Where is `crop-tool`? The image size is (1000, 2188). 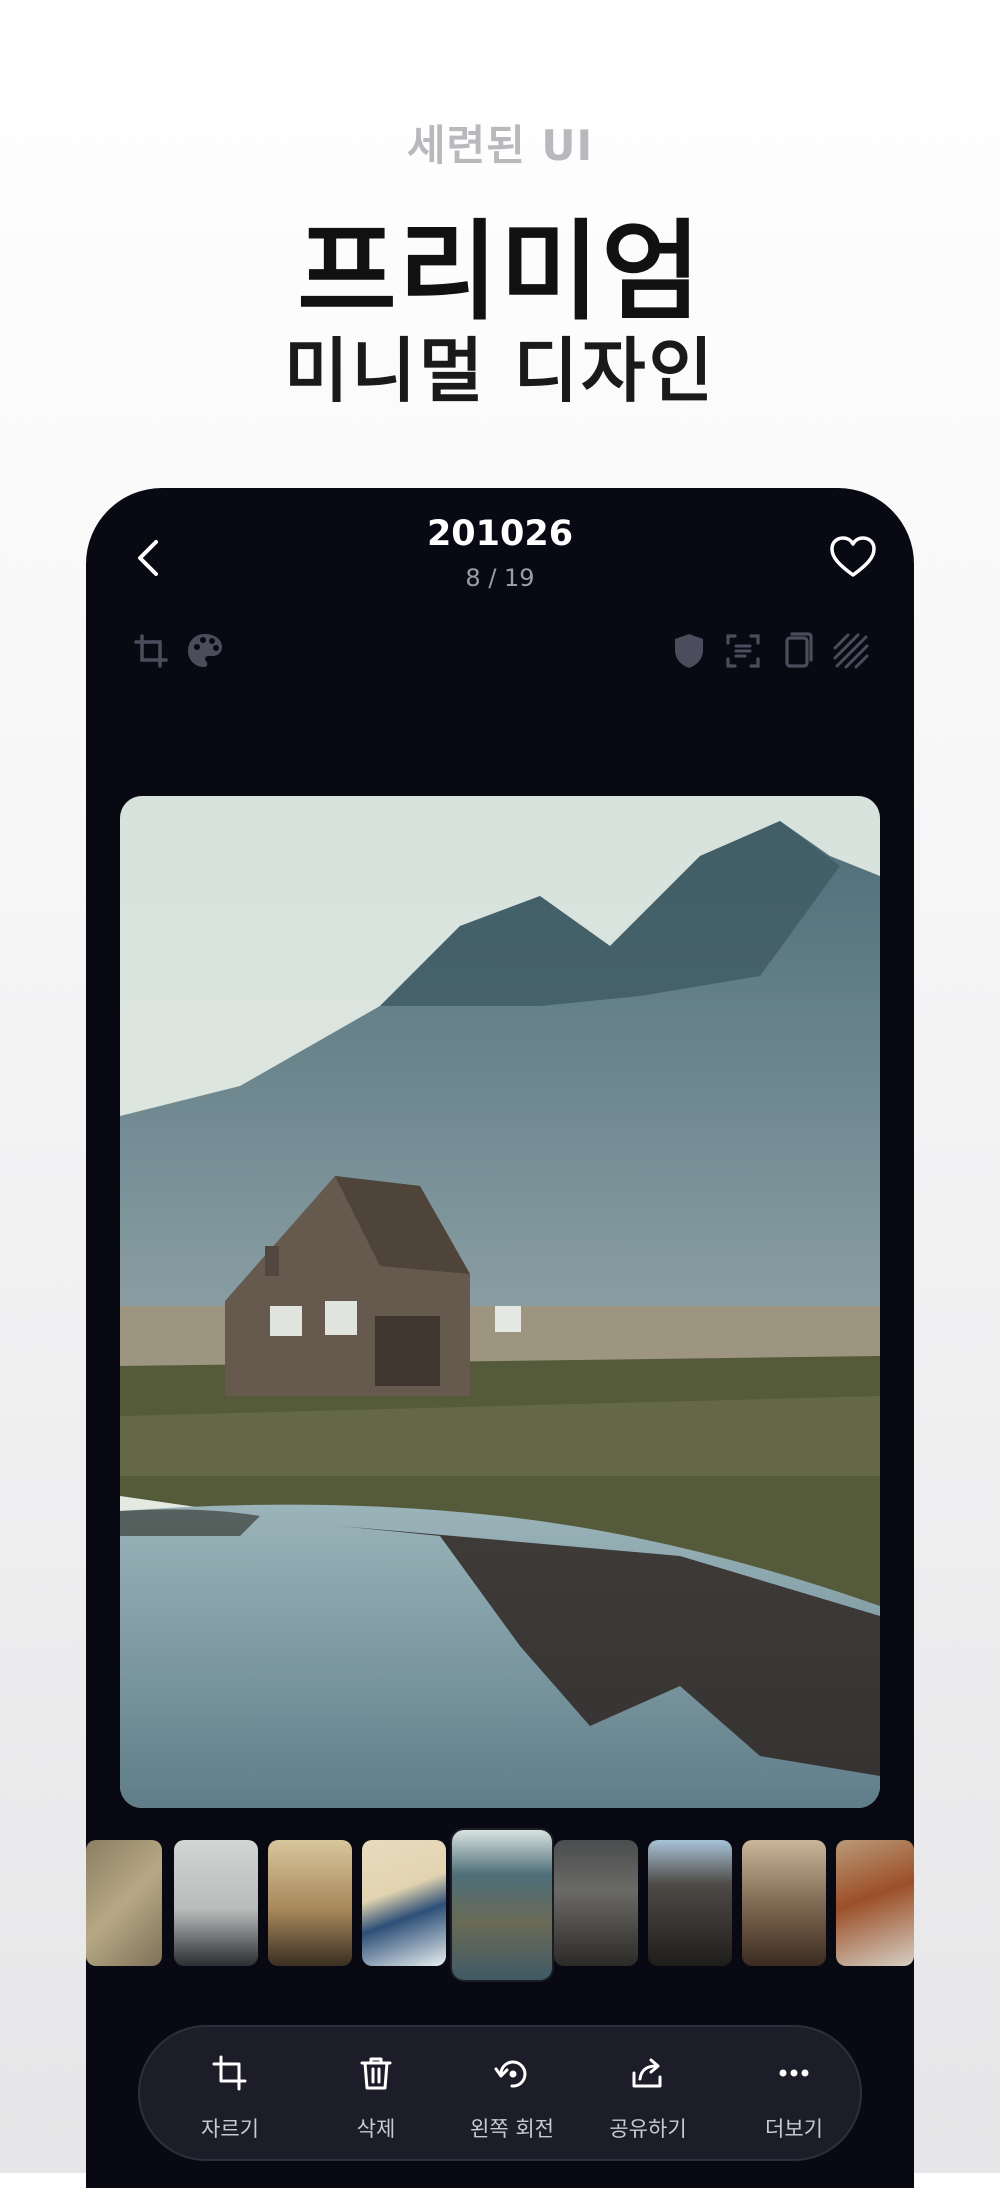 crop-tool is located at coordinates (151, 651).